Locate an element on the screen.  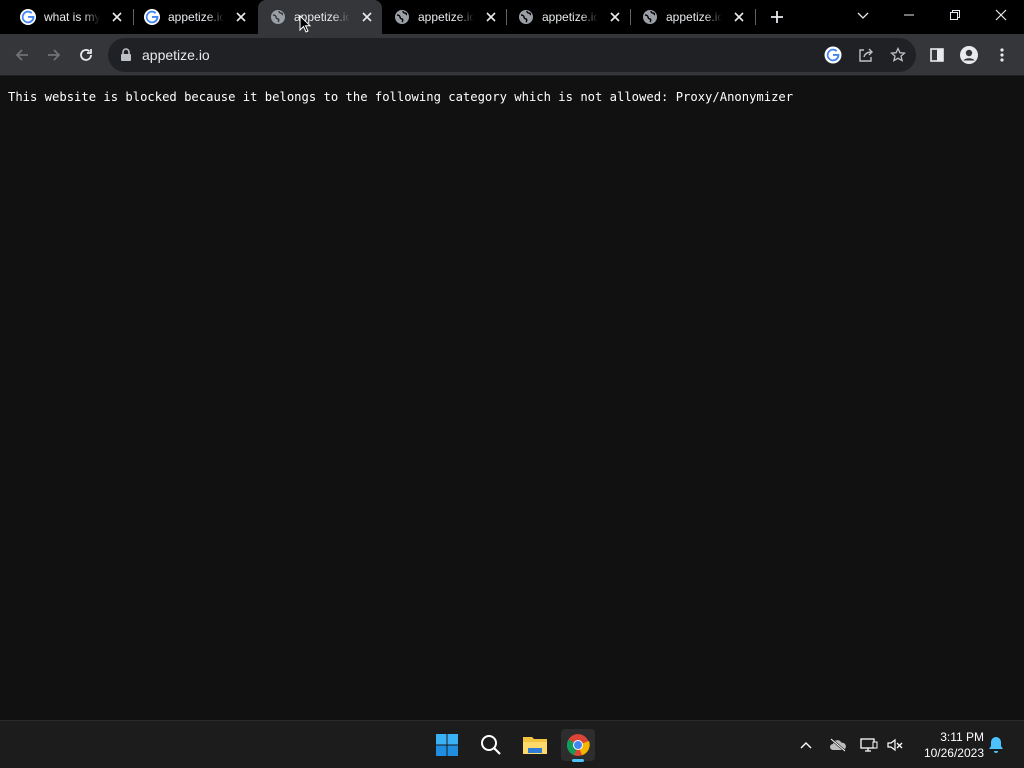
tab-title: what is my is located at coordinates (72, 17).